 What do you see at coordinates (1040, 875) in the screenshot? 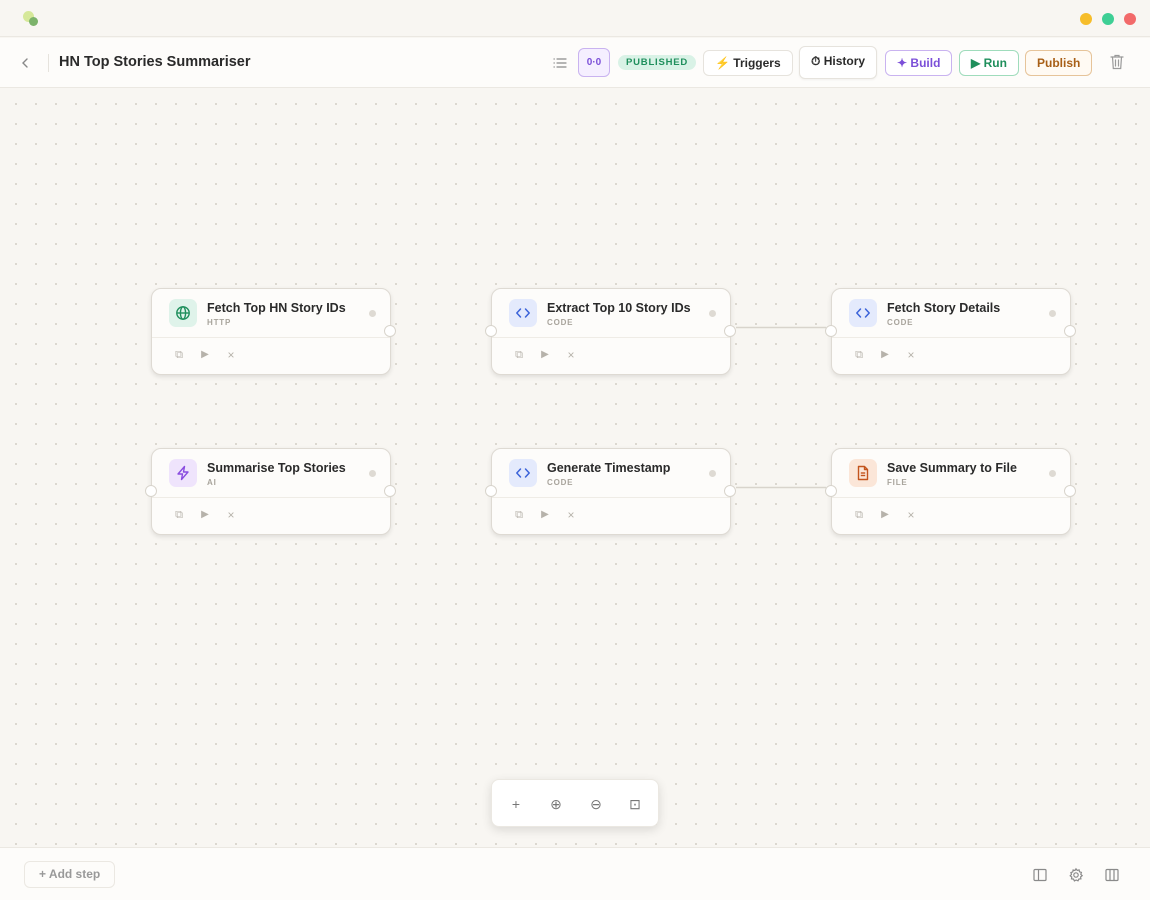
I see `panel-split-icon` at bounding box center [1040, 875].